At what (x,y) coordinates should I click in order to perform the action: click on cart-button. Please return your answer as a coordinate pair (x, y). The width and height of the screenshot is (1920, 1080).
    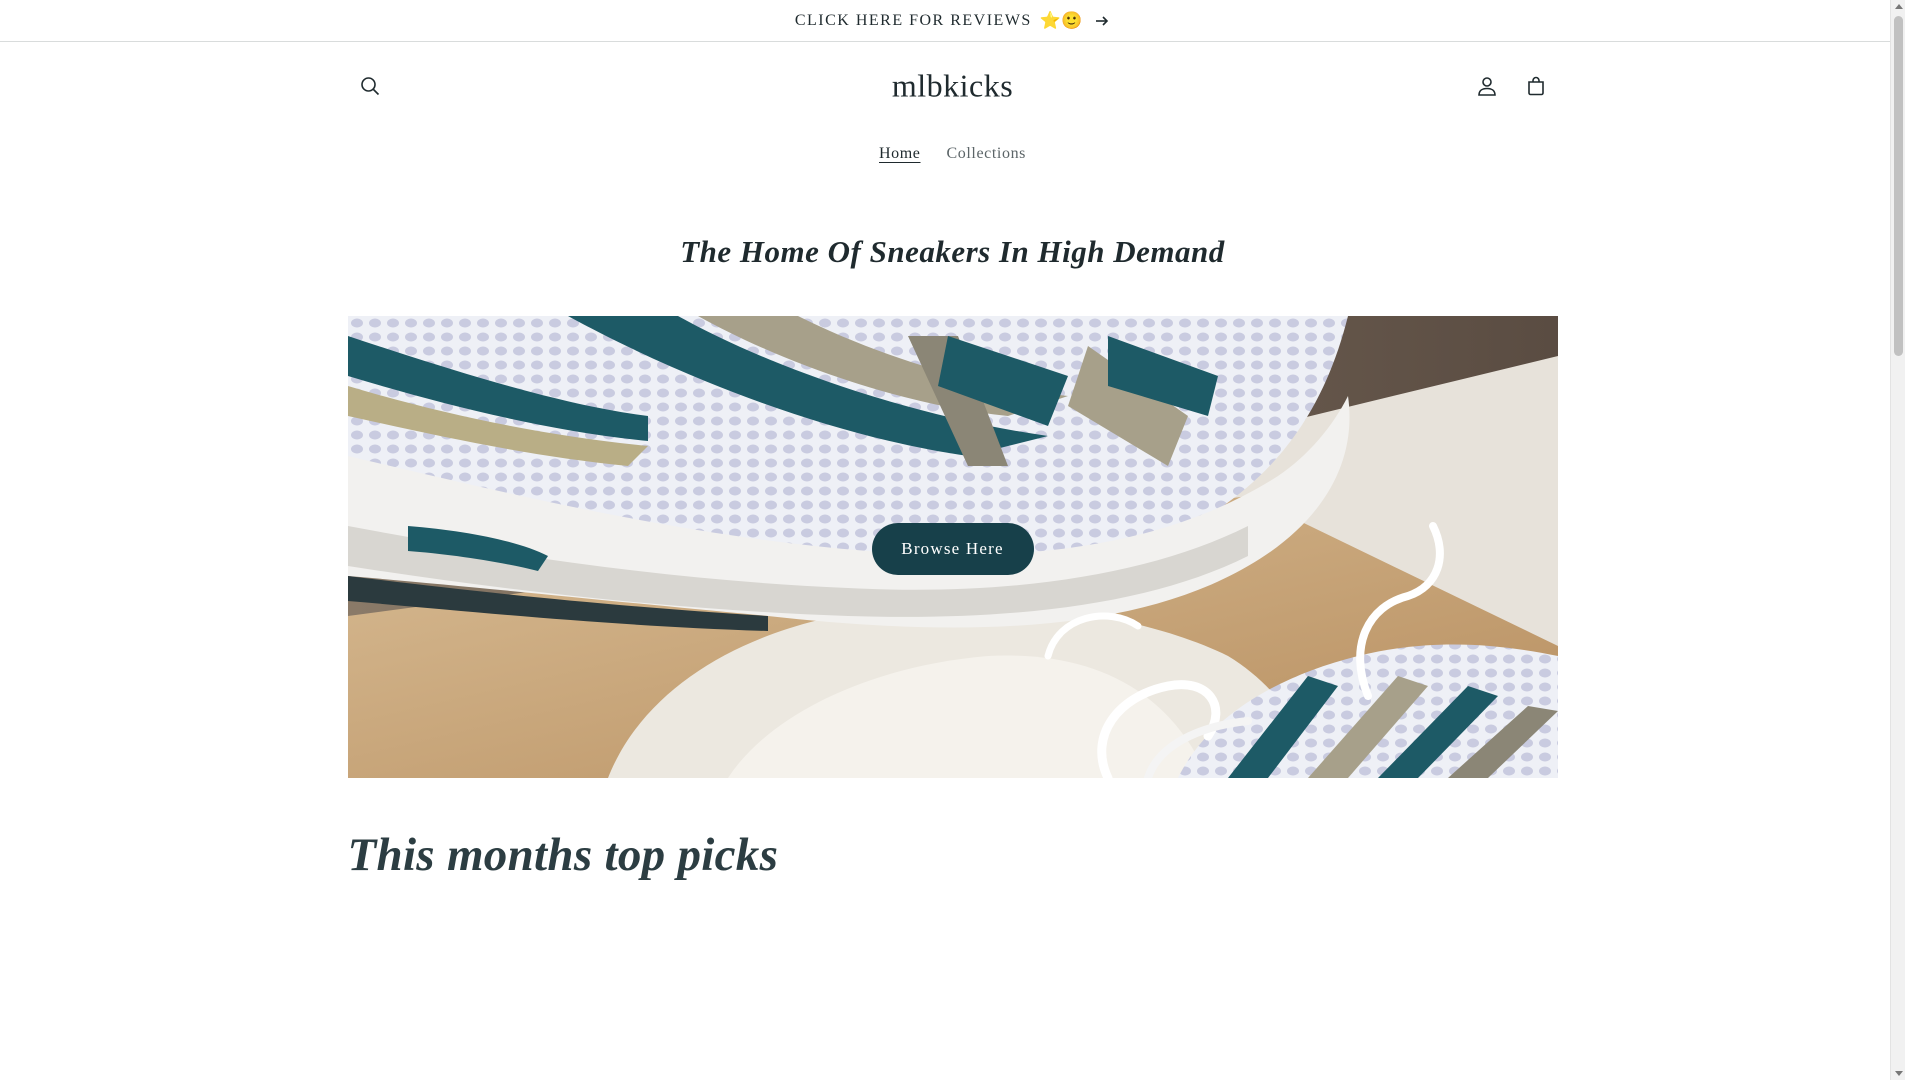
    Looking at the image, I should click on (1536, 86).